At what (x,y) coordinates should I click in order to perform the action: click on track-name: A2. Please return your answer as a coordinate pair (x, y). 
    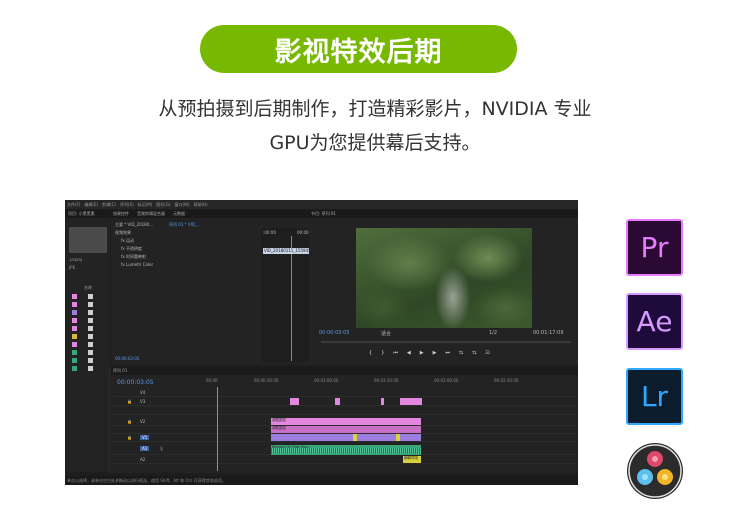
    Looking at the image, I should click on (143, 459).